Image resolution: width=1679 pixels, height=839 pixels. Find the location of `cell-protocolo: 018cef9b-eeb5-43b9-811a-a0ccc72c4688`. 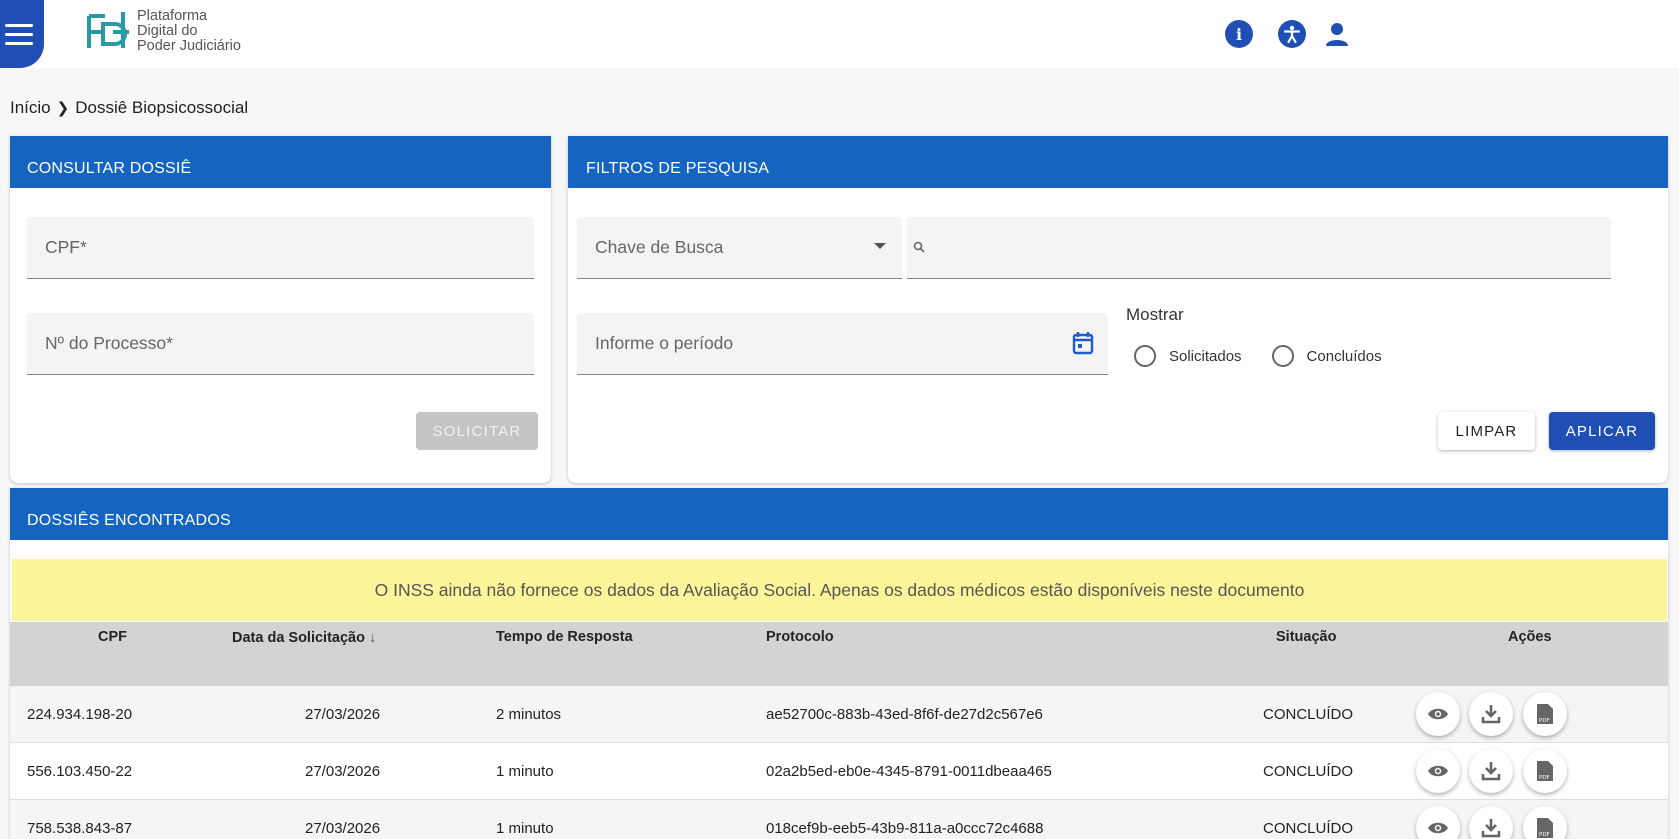

cell-protocolo: 018cef9b-eeb5-43b9-811a-a0ccc72c4688 is located at coordinates (905, 828).